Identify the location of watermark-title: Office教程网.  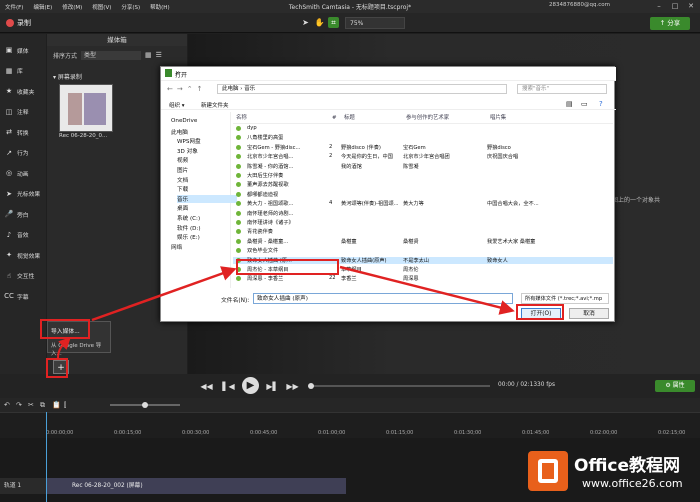
(627, 466).